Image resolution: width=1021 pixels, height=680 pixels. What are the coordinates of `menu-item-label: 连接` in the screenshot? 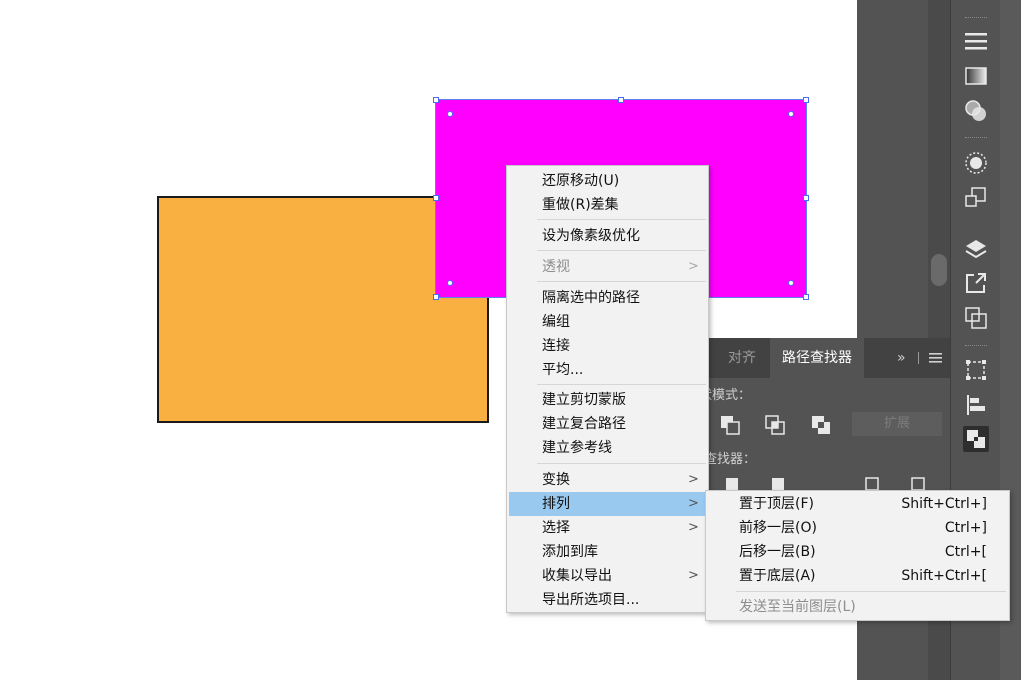 It's located at (556, 346).